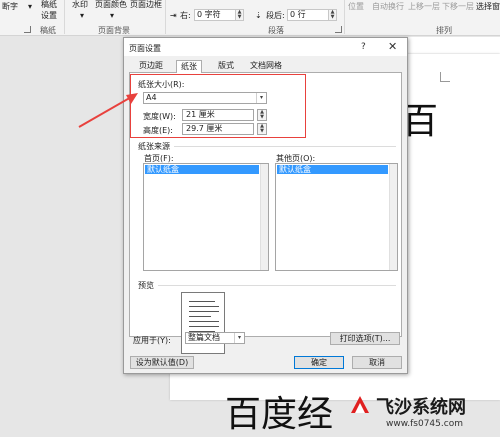 The height and width of the screenshot is (437, 500). I want to click on brand-url: www.fs0745.com, so click(424, 424).